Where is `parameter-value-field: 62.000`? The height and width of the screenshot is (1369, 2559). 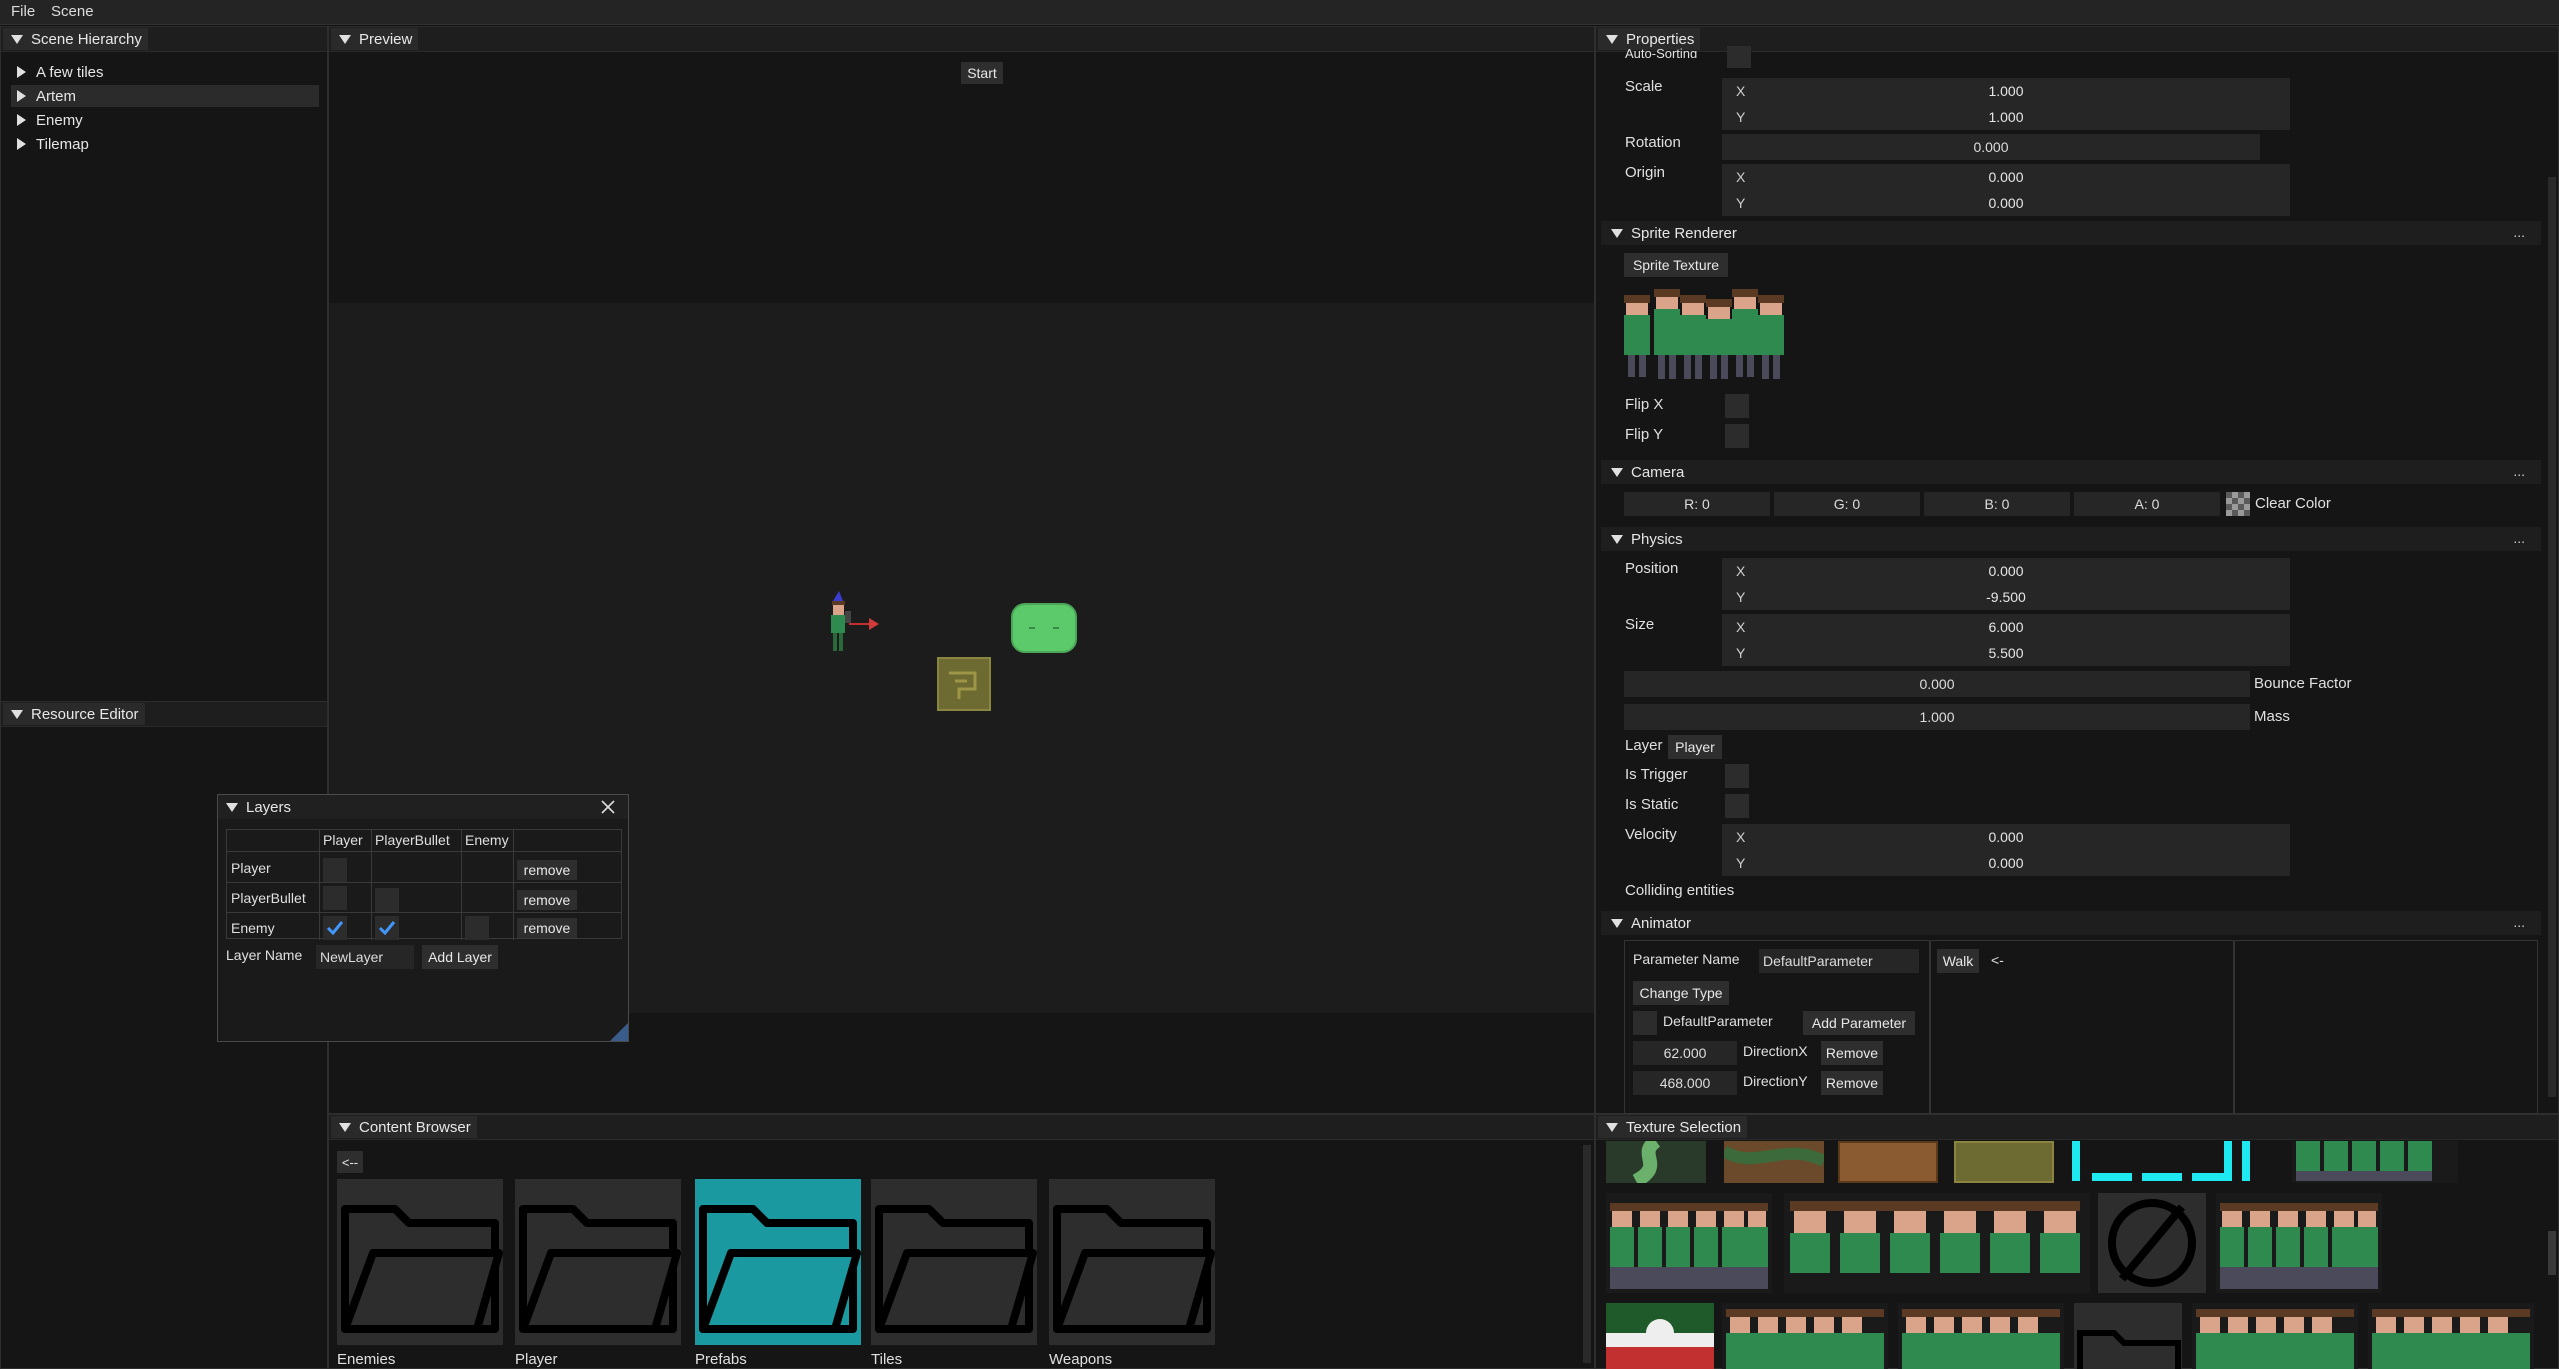 parameter-value-field: 62.000 is located at coordinates (1685, 1053).